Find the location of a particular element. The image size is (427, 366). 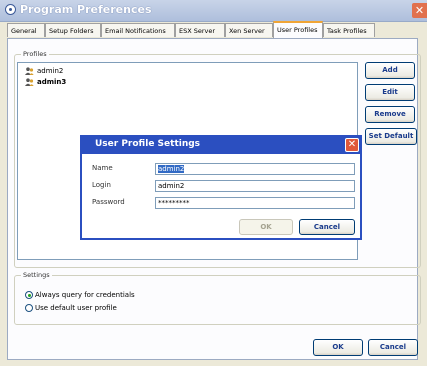

dialog-title: User Profile Settings is located at coordinates (148, 144).